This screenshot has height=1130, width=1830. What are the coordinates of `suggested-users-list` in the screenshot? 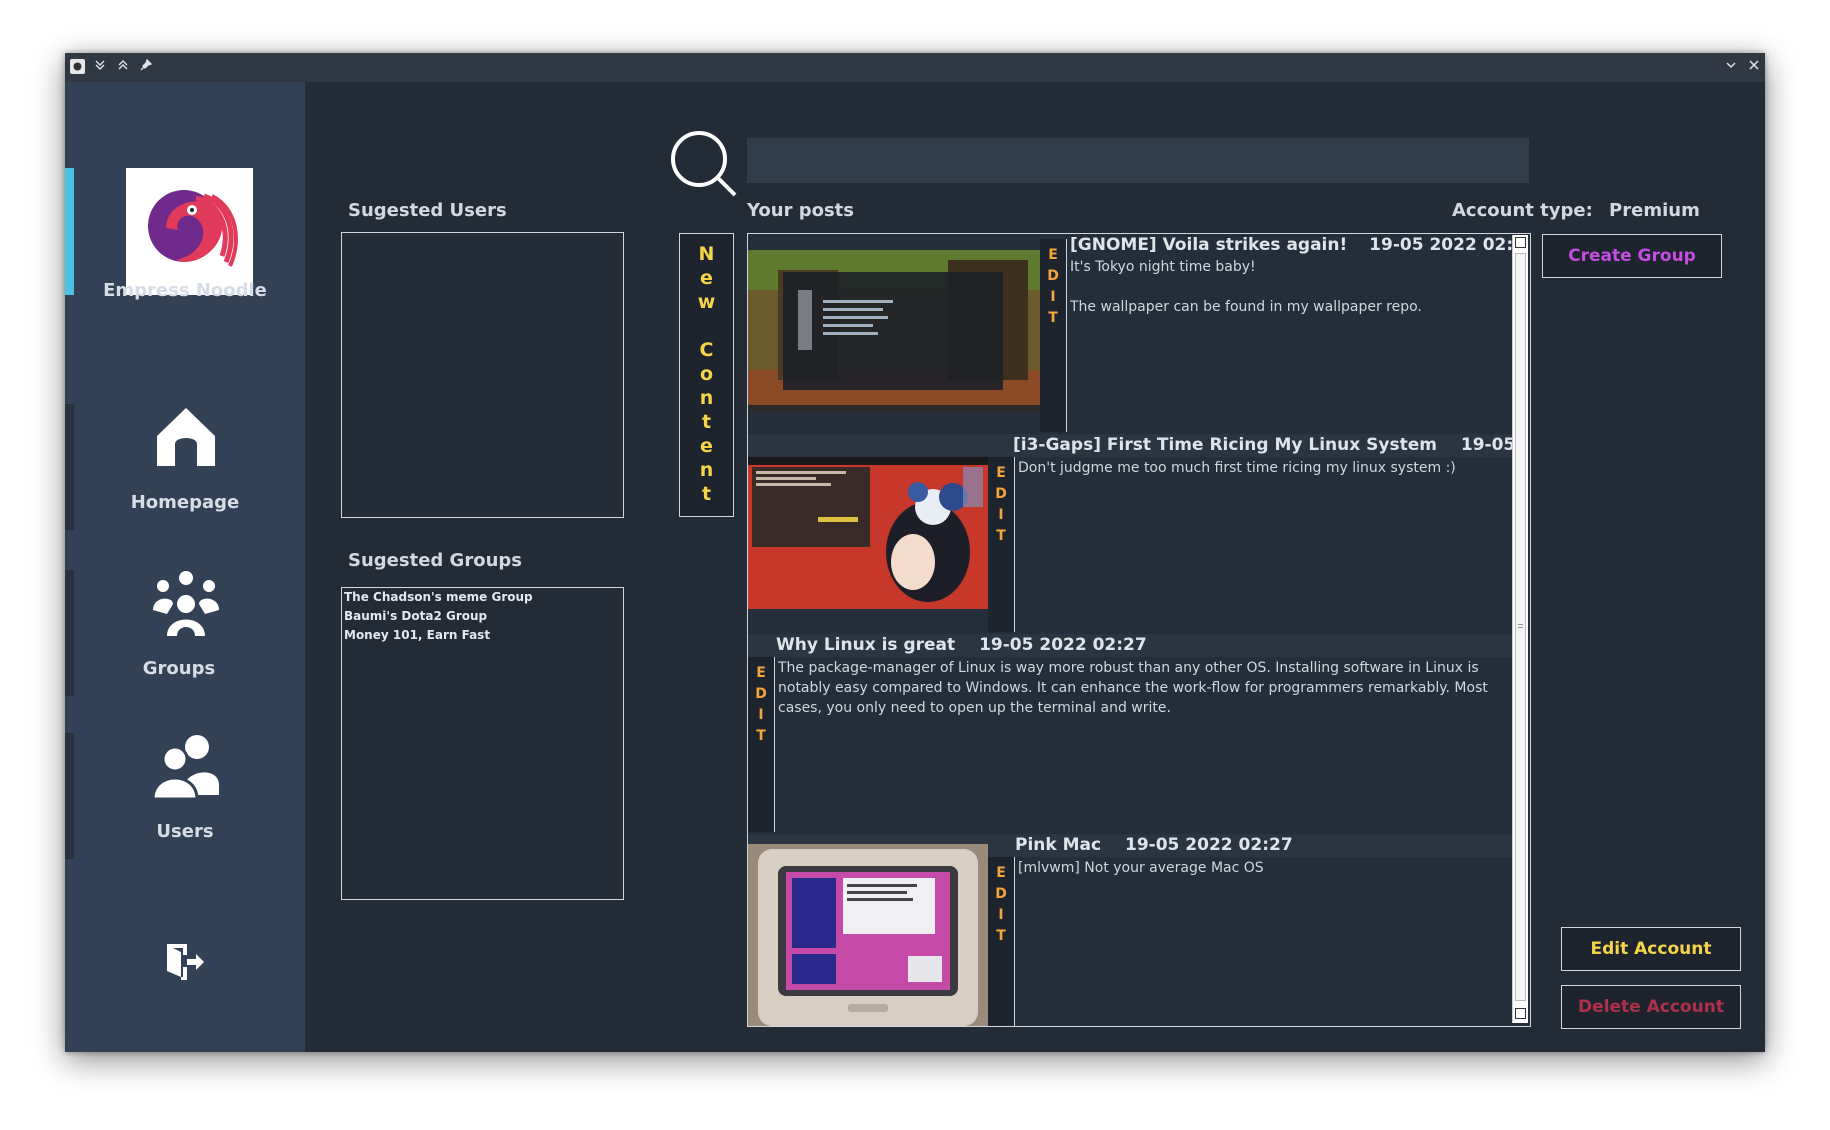 It's located at (482, 375).